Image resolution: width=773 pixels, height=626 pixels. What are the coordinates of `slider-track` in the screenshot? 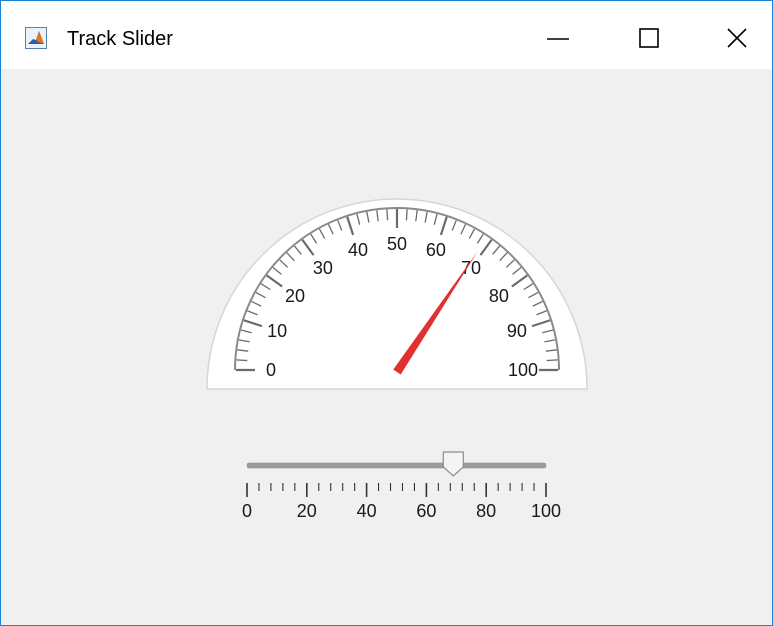 It's located at (396, 465).